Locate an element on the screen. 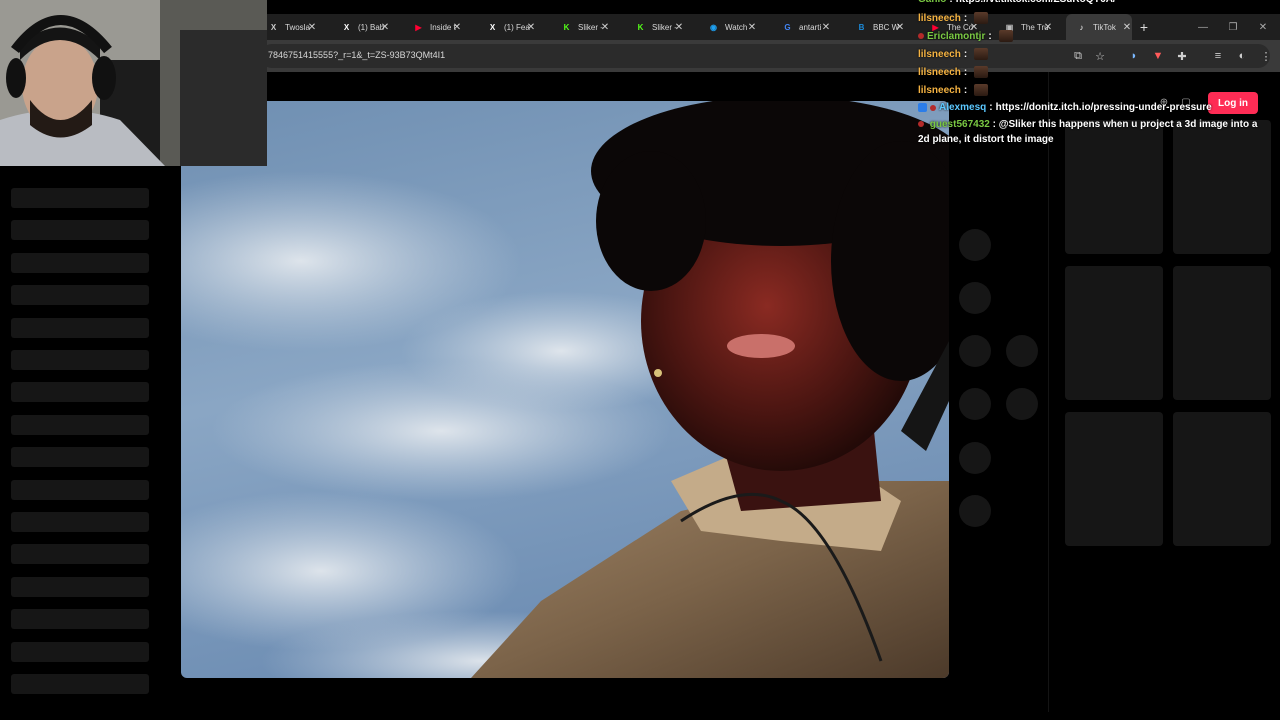  chat-text: https://vt.tiktok.com/ZSuRoQY6A/ is located at coordinates (1036, 2).